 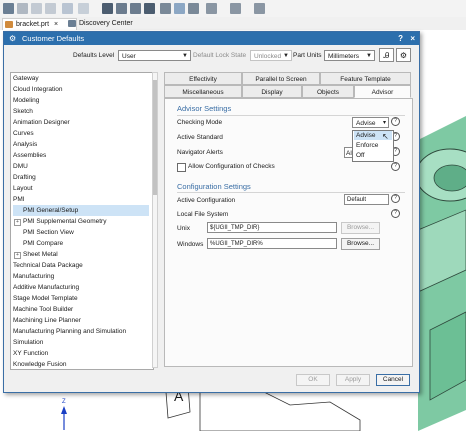 I want to click on allow-config-checkbox, so click(x=181, y=167).